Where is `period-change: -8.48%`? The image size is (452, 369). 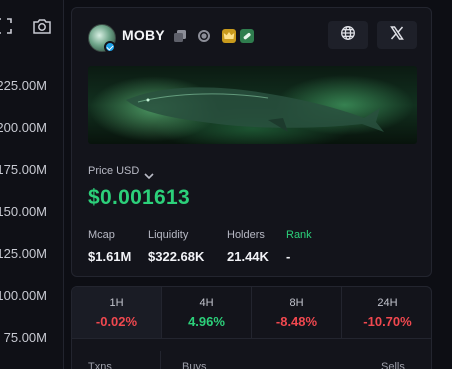
period-change: -8.48% is located at coordinates (296, 321).